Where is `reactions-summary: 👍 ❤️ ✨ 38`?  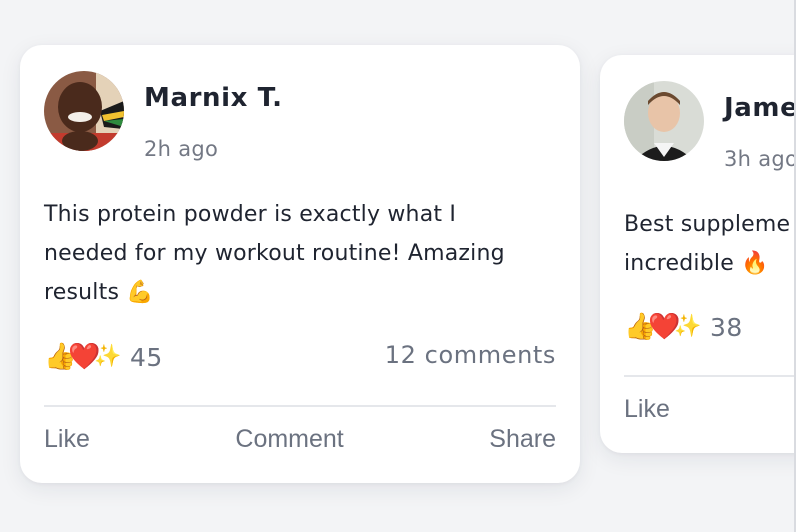
reactions-summary: 👍 ❤️ ✨ 38 is located at coordinates (683, 327).